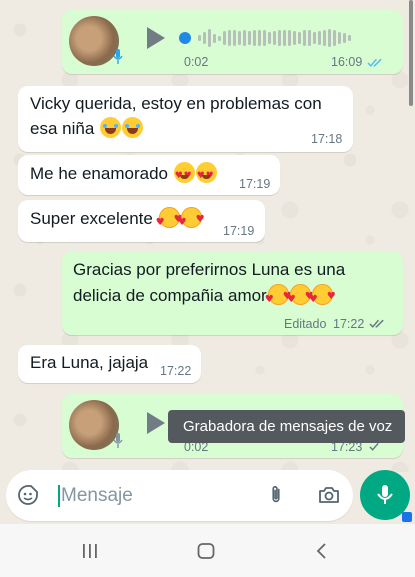 Image resolution: width=415 pixels, height=577 pixels. Describe the element at coordinates (407, 517) in the screenshot. I see `notification-badge` at that location.